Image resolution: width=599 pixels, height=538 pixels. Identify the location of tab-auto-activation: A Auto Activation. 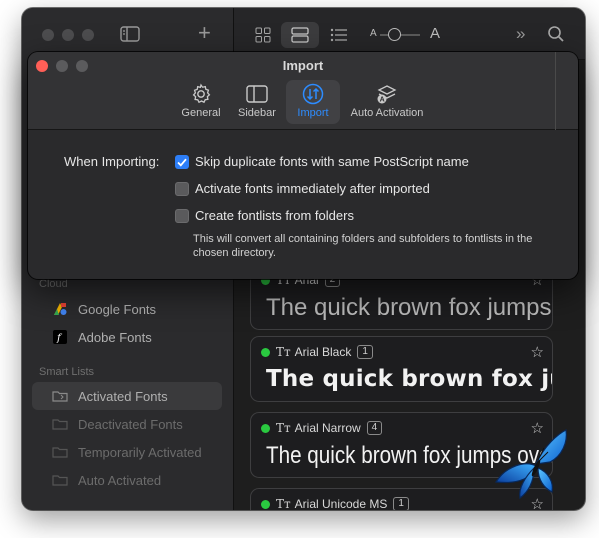
(387, 102).